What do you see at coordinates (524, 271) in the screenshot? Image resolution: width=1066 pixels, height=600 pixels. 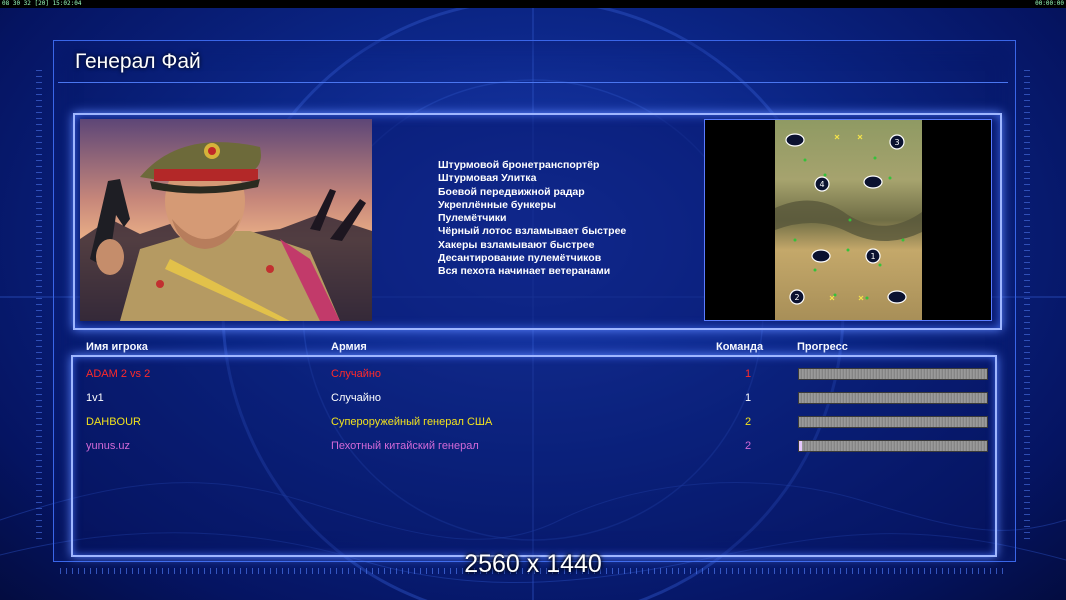 I see `perk-item: Вся пехота начинает ветеранами` at bounding box center [524, 271].